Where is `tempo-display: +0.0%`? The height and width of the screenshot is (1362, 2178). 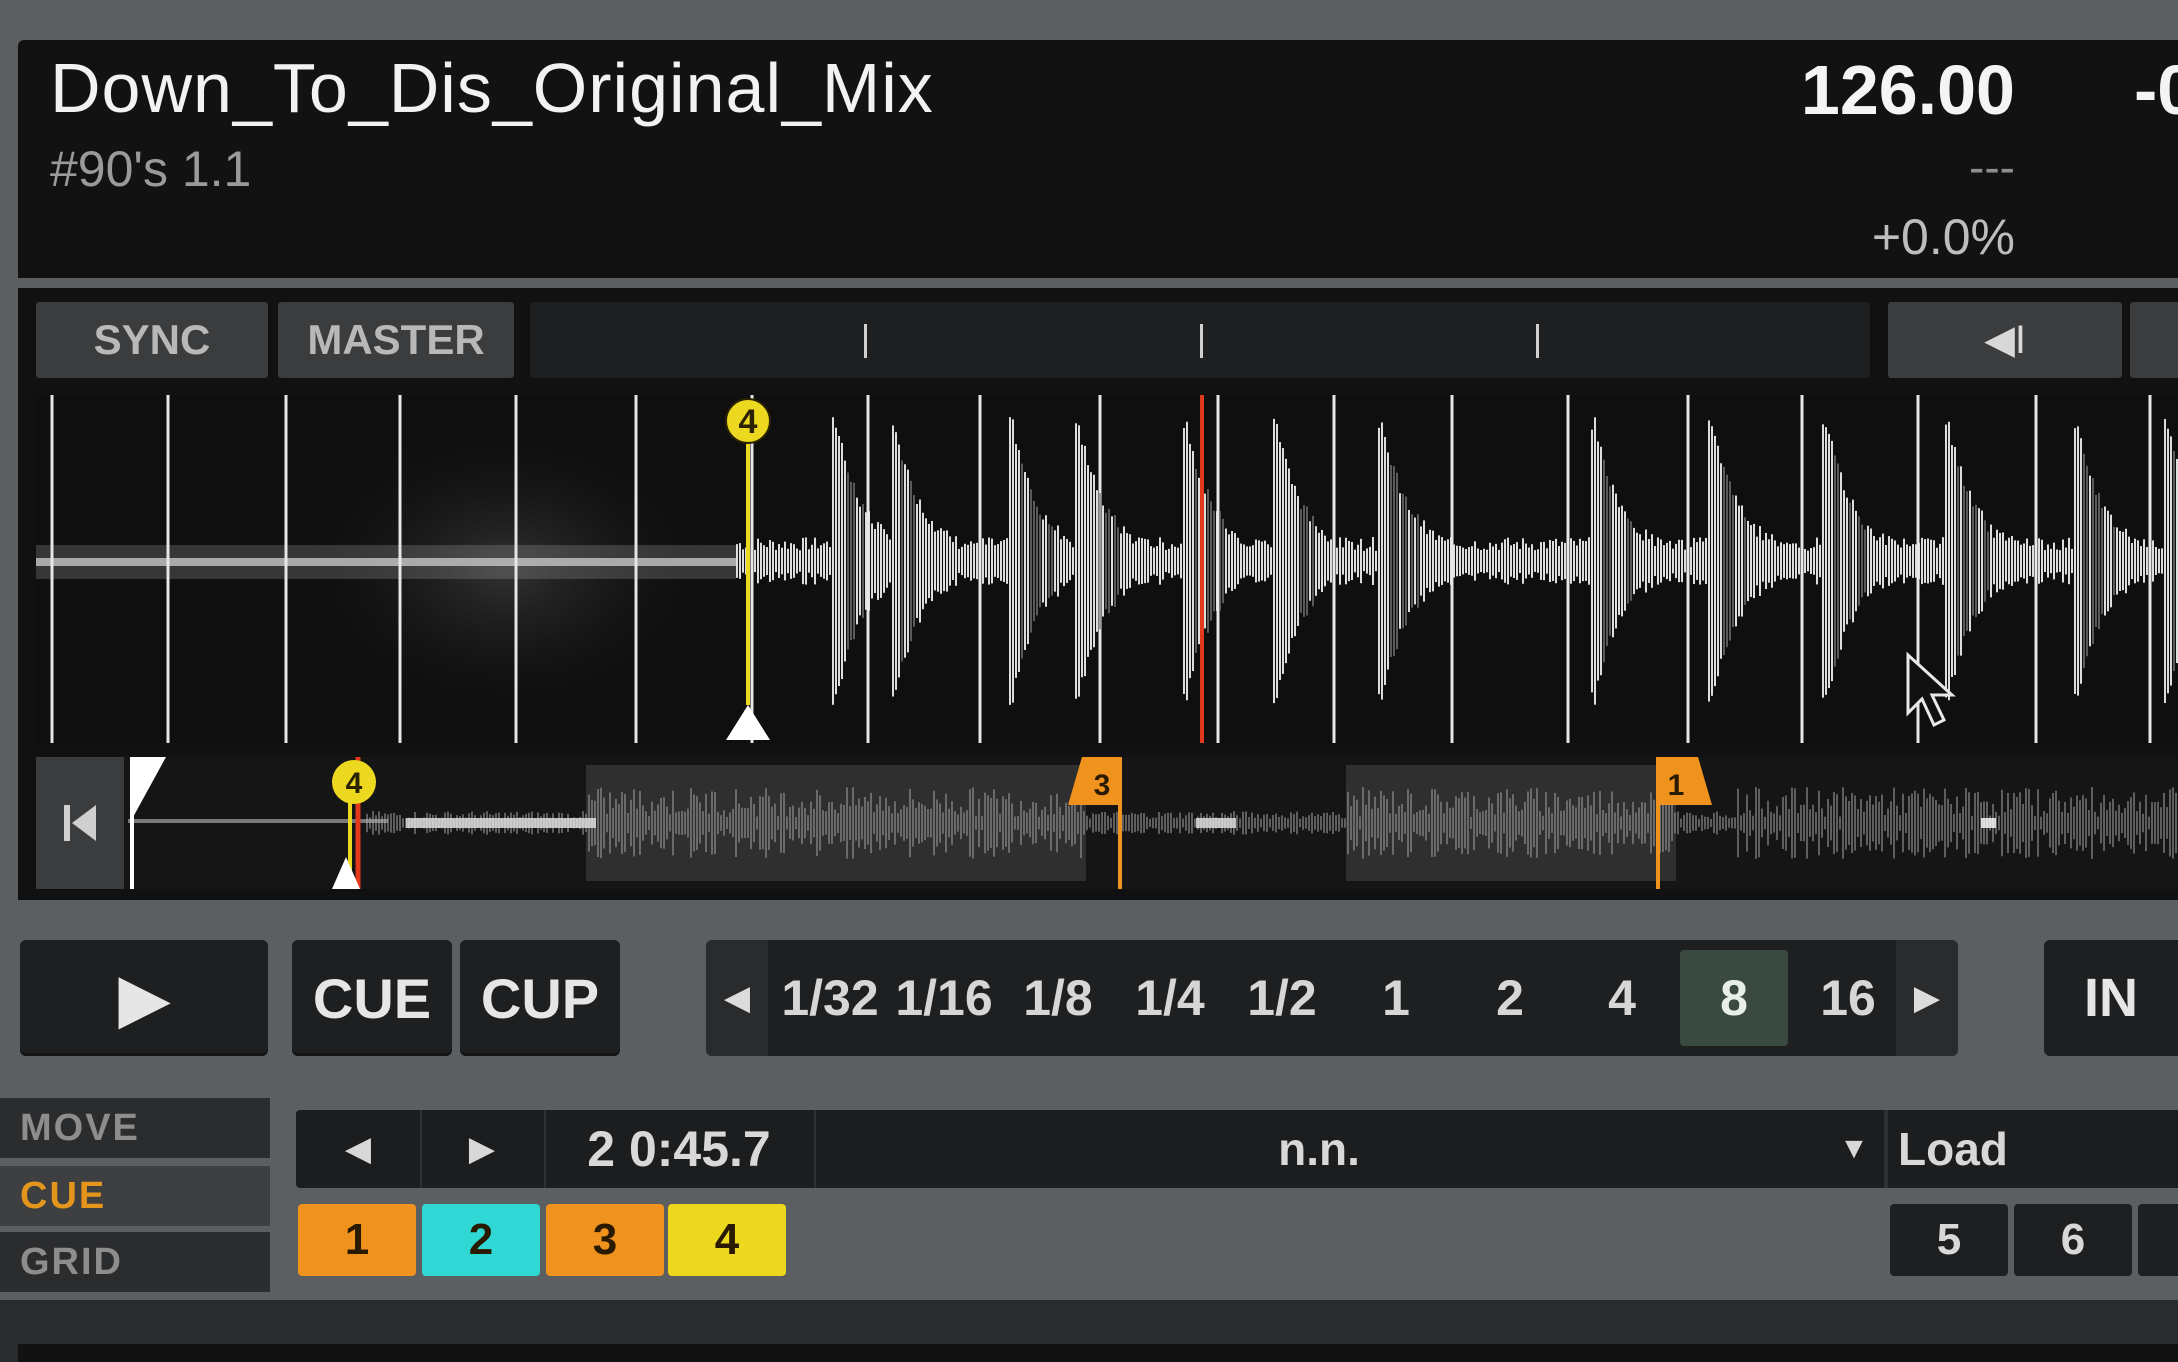 tempo-display: +0.0% is located at coordinates (1943, 237).